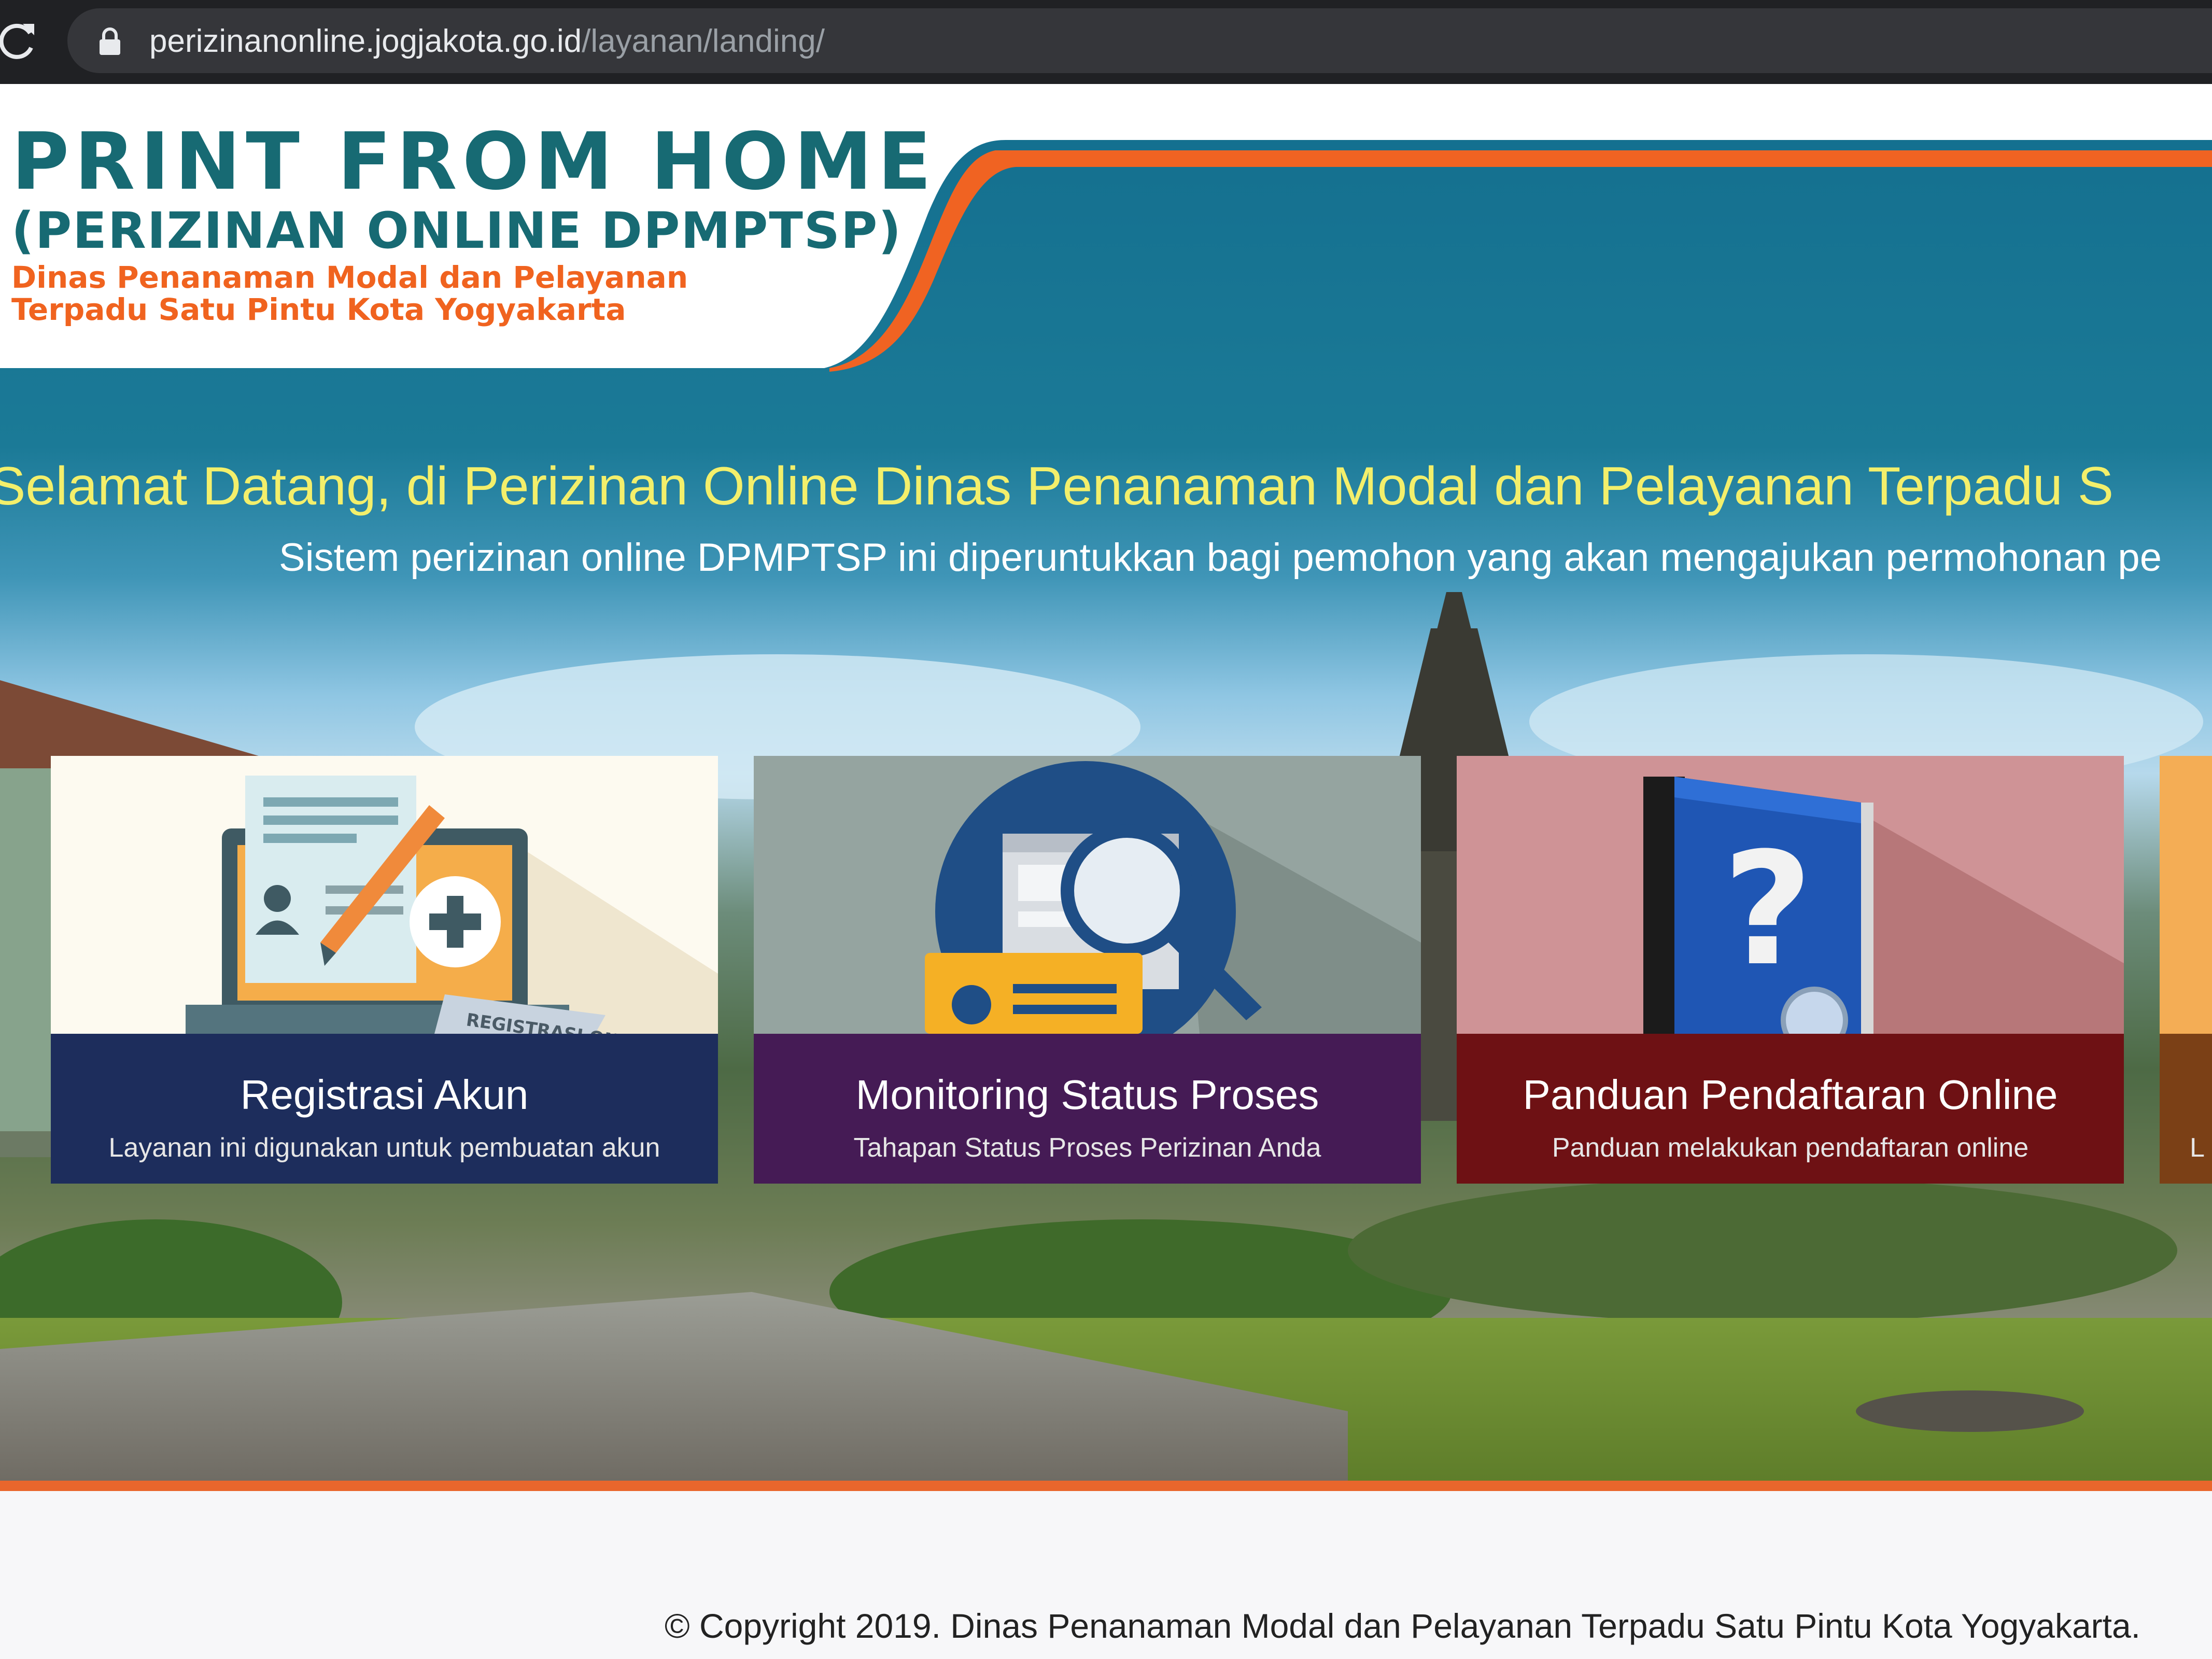 The height and width of the screenshot is (1659, 2212). I want to click on logo-subtitle: (PERIZINAN ONLINE DPMPTSP), so click(457, 231).